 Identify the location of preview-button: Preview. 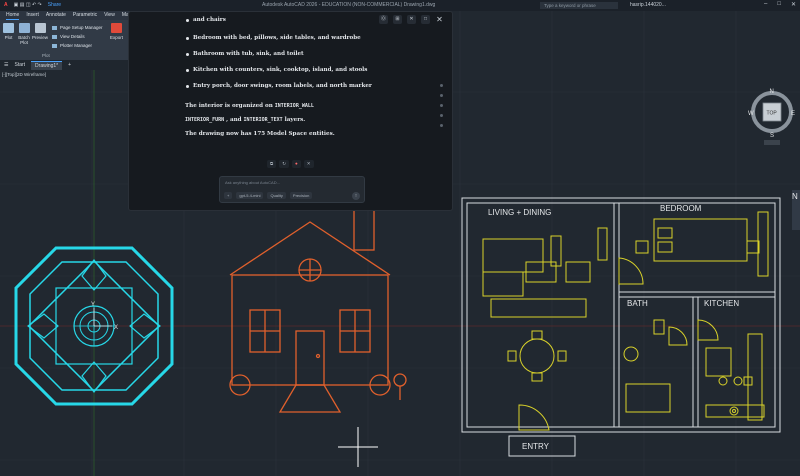
(40, 31).